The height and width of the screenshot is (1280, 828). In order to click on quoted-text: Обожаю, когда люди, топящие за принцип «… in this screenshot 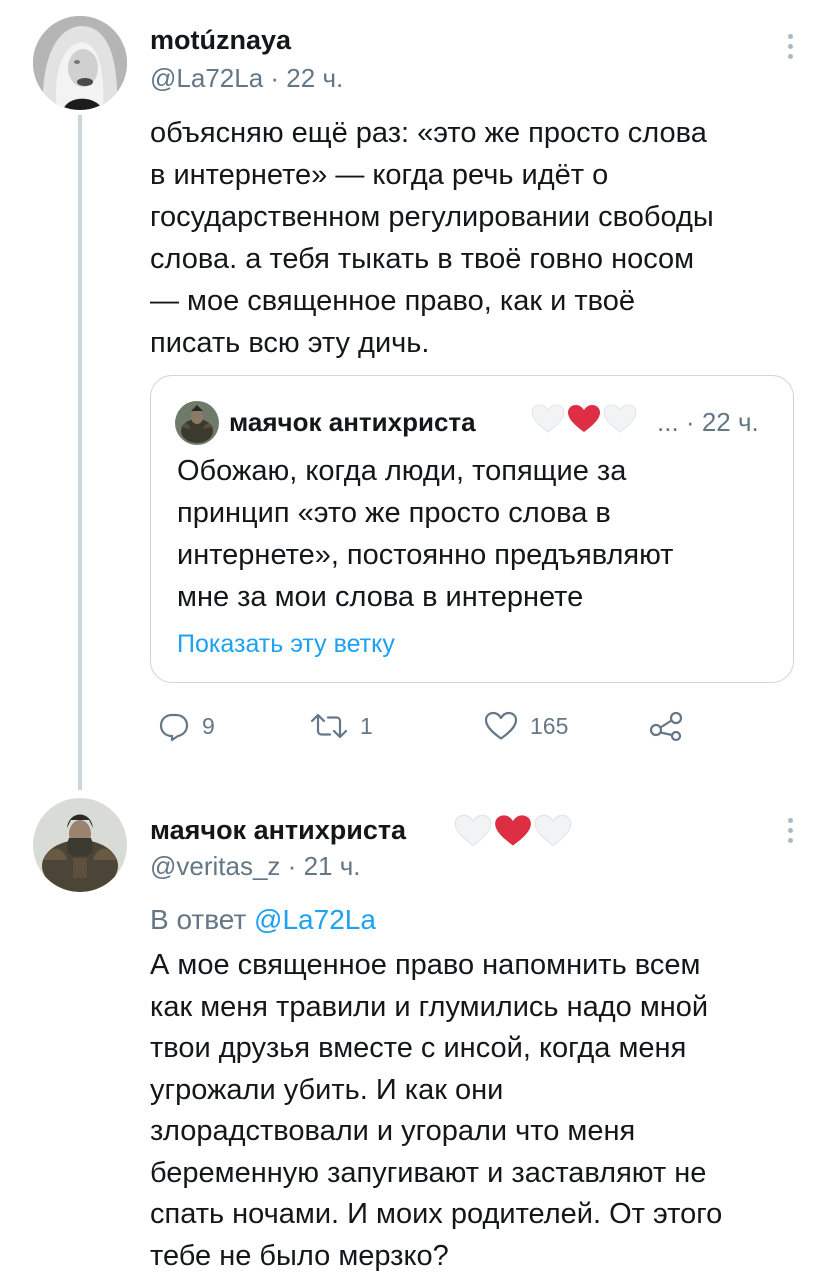, I will do `click(425, 534)`.